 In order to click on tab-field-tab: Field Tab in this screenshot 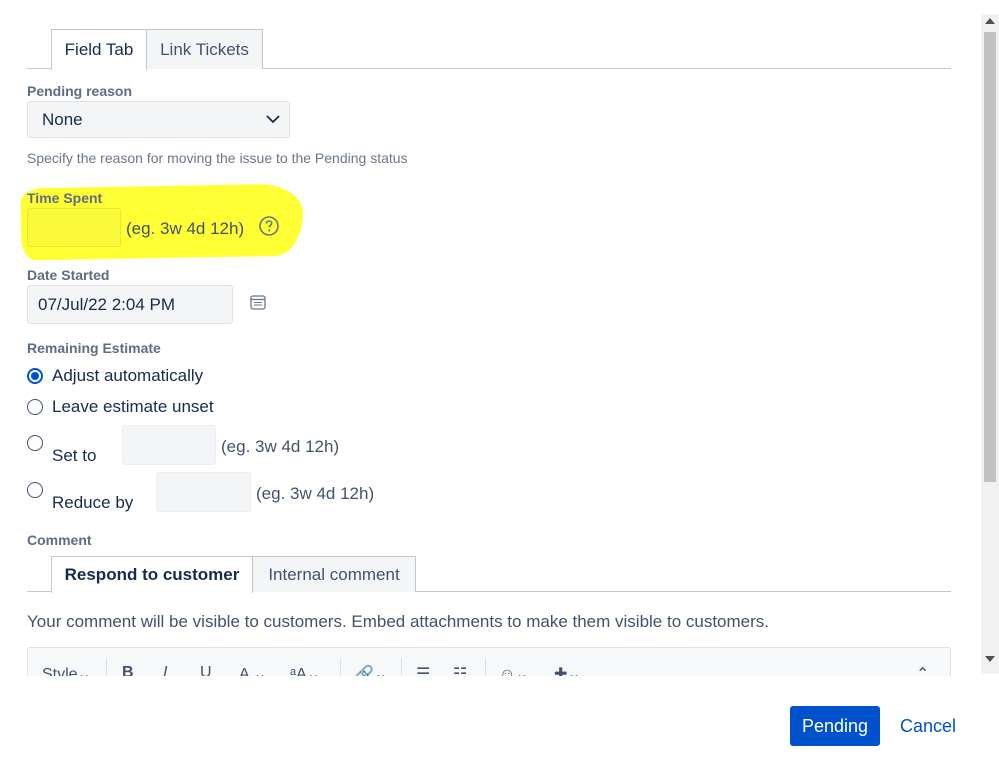, I will do `click(99, 49)`.